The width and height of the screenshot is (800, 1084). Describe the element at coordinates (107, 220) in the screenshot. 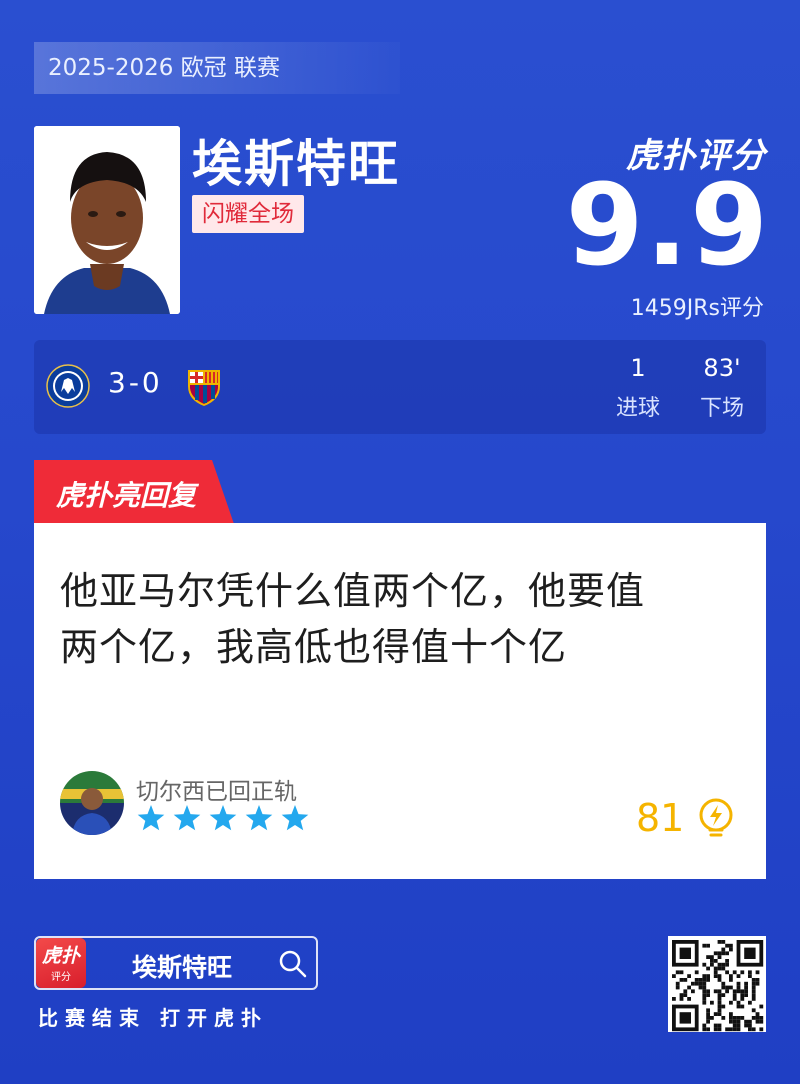

I see `player-photo` at that location.